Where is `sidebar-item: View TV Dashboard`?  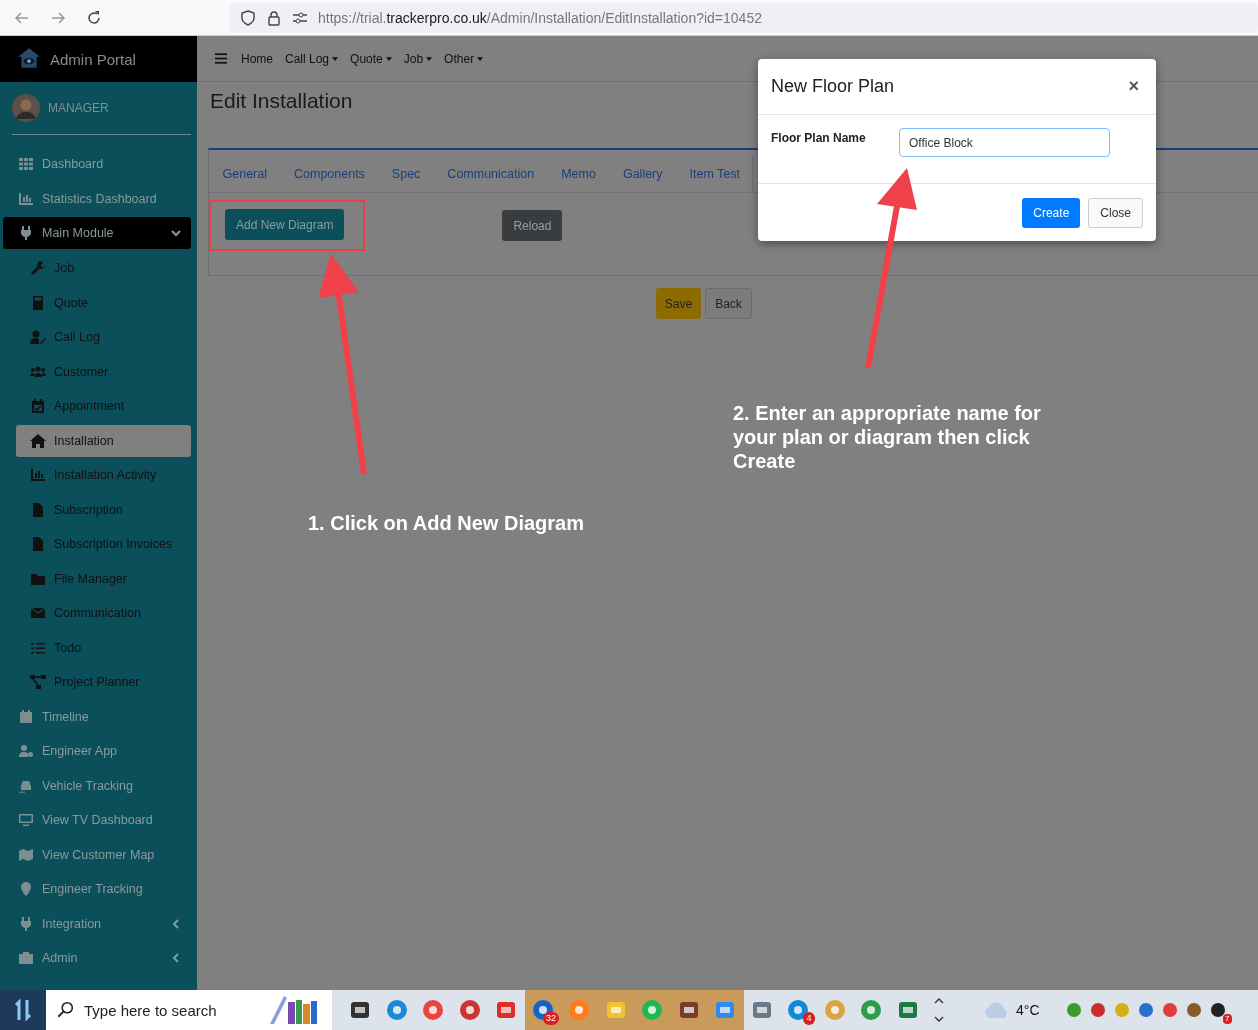 sidebar-item: View TV Dashboard is located at coordinates (95, 820).